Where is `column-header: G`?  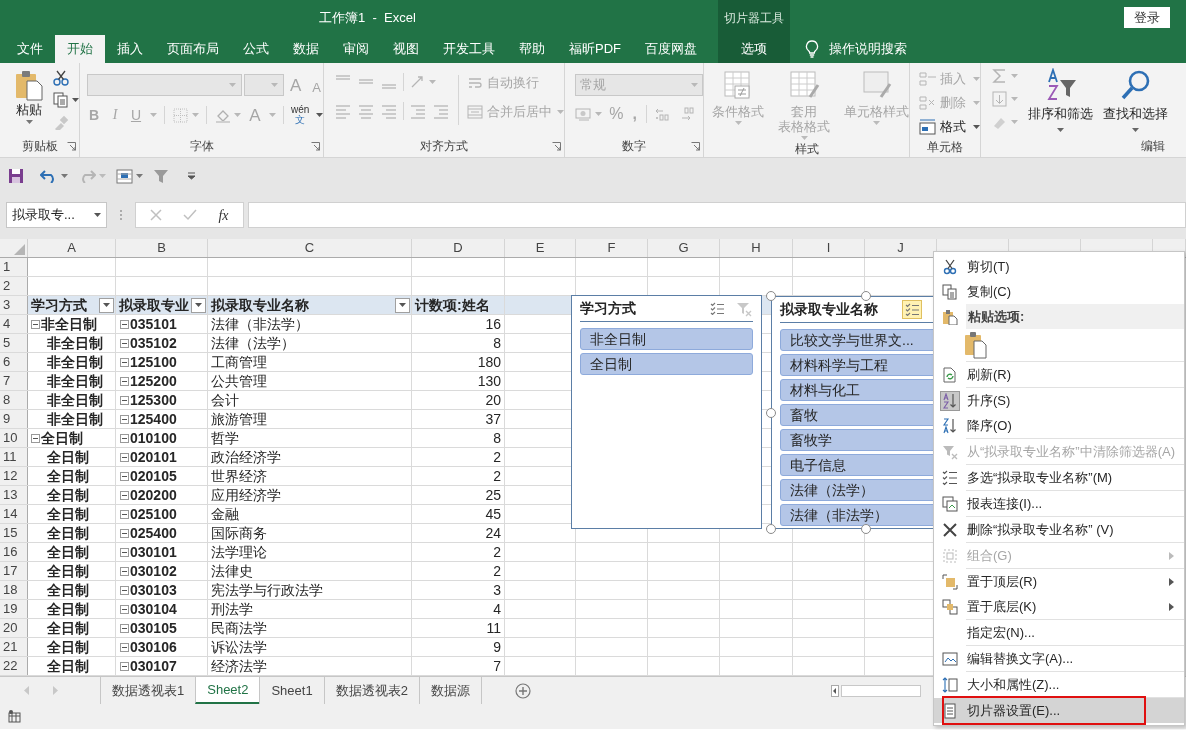 column-header: G is located at coordinates (683, 248).